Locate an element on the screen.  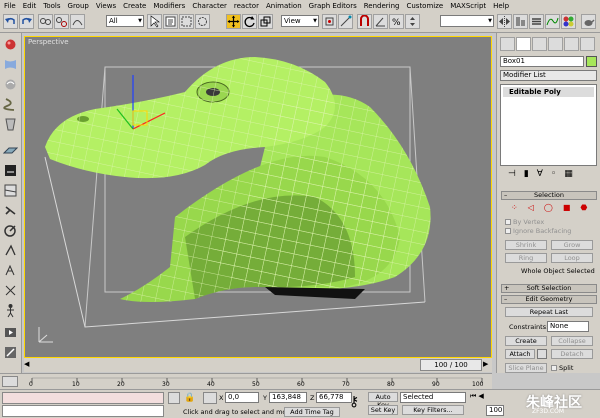
menu-group: Group is located at coordinates (78, 6).